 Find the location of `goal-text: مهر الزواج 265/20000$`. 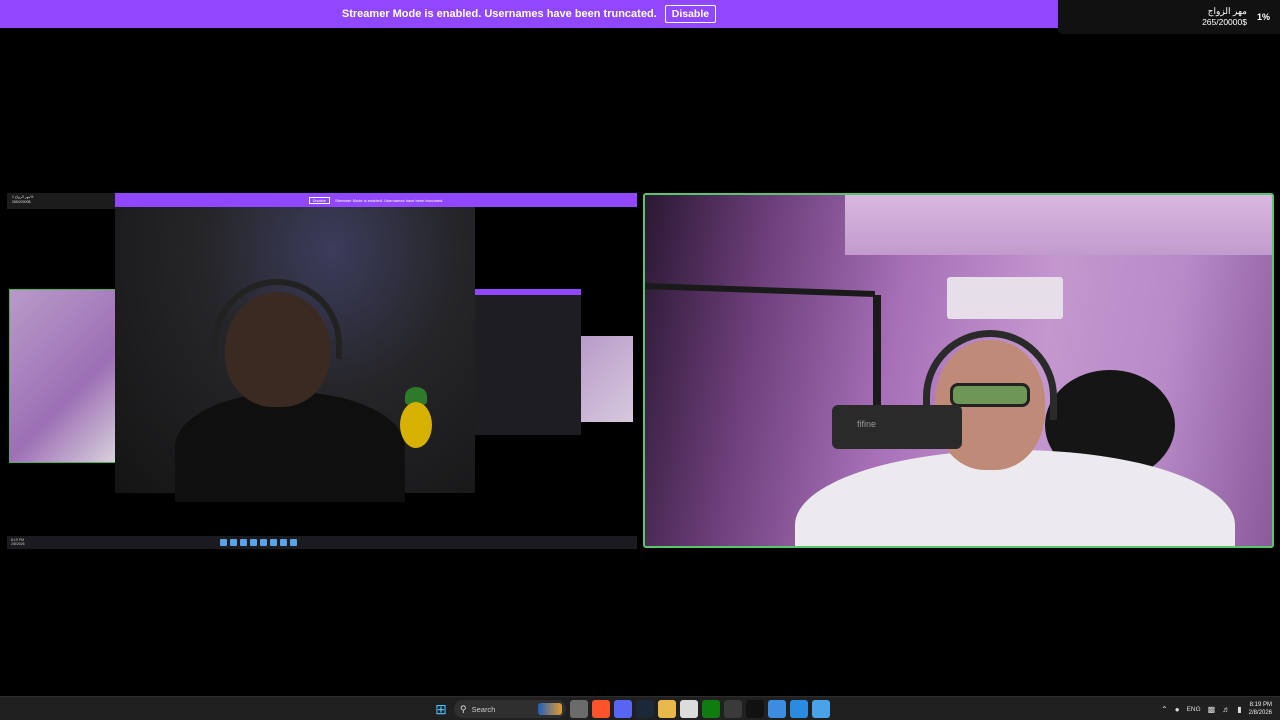

goal-text: مهر الزواج 265/20000$ is located at coordinates (1224, 17).